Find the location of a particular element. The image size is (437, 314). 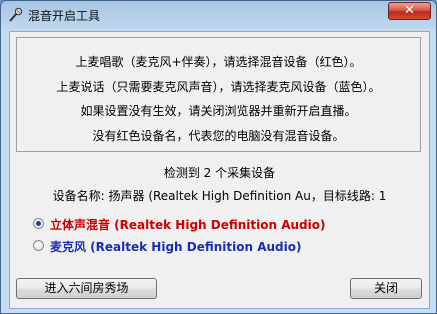

instruction-line: 上麦唱歌（麦克风+伴奏），请选择混音设备（红色）。 is located at coordinates (218, 62).